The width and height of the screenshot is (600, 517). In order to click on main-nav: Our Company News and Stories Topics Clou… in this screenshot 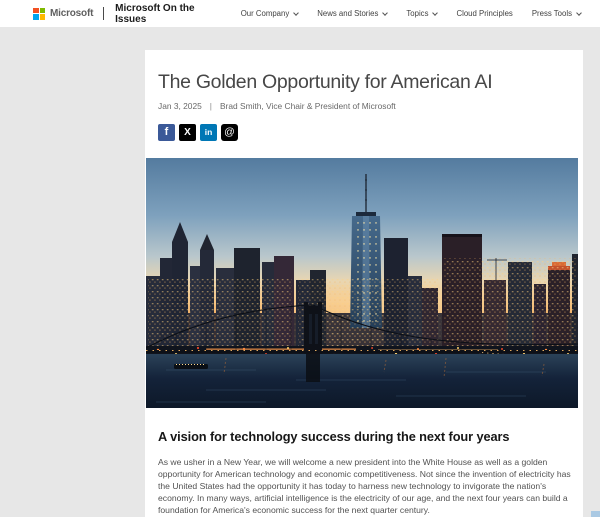, I will do `click(420, 13)`.